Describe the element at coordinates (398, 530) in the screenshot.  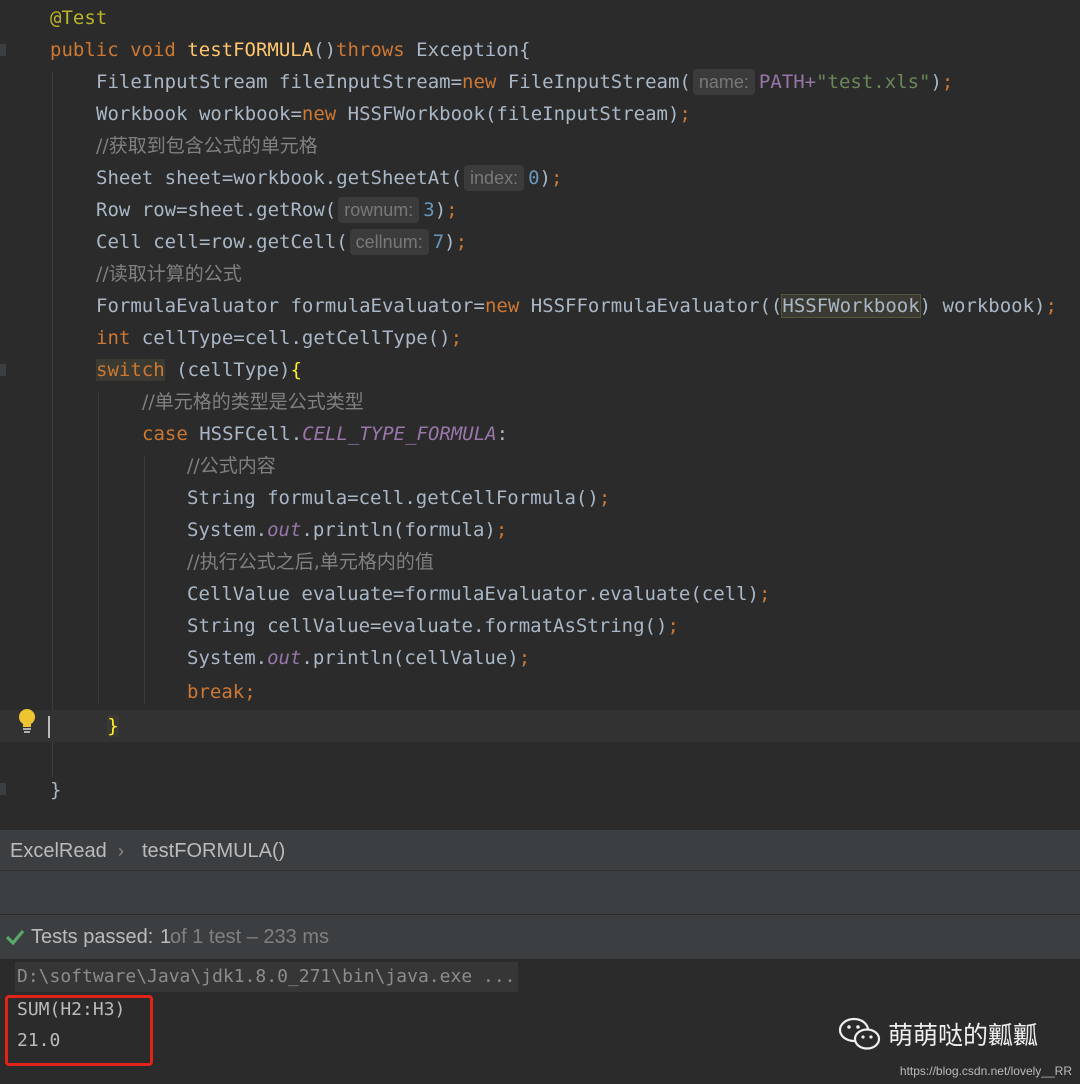
I see `code-text: .println(formula)` at that location.